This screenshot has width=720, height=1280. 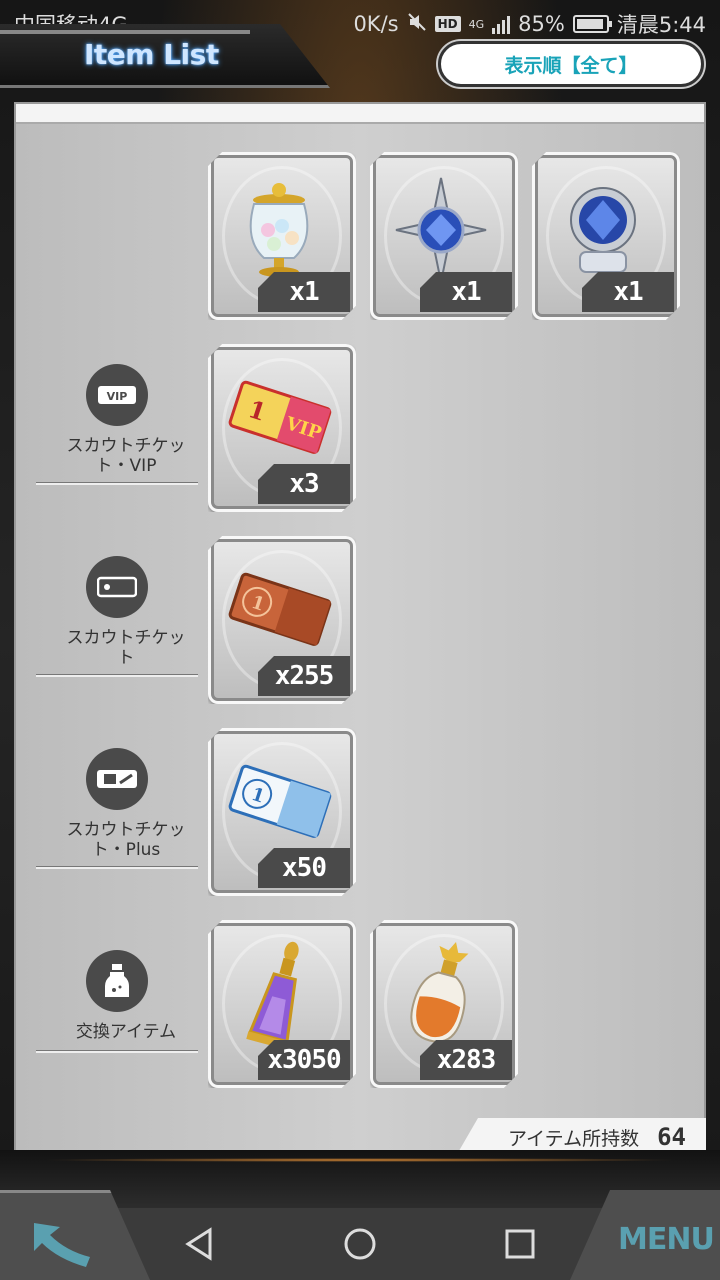 I want to click on network-speed: 0K/s, so click(x=376, y=24).